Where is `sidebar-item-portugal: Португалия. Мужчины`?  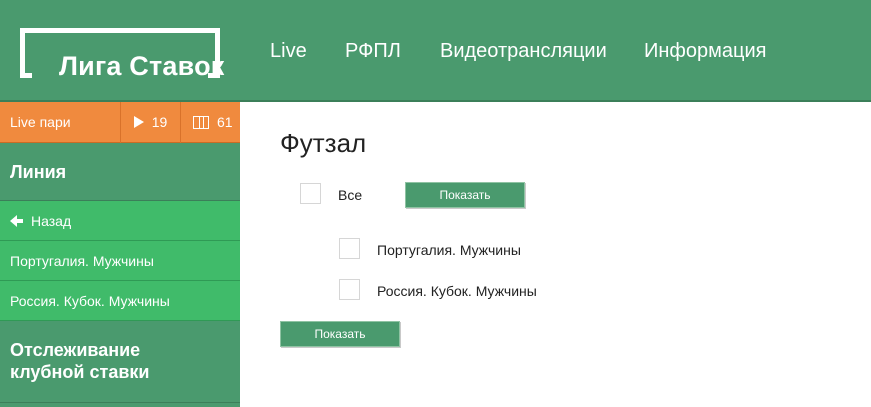
sidebar-item-portugal: Португалия. Мужчины is located at coordinates (120, 261).